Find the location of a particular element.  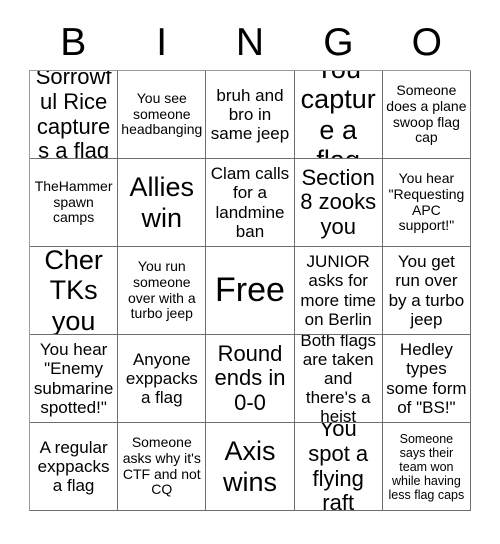

bingo-cell-label: Someone does a plane swoop flag cap is located at coordinates (426, 114).